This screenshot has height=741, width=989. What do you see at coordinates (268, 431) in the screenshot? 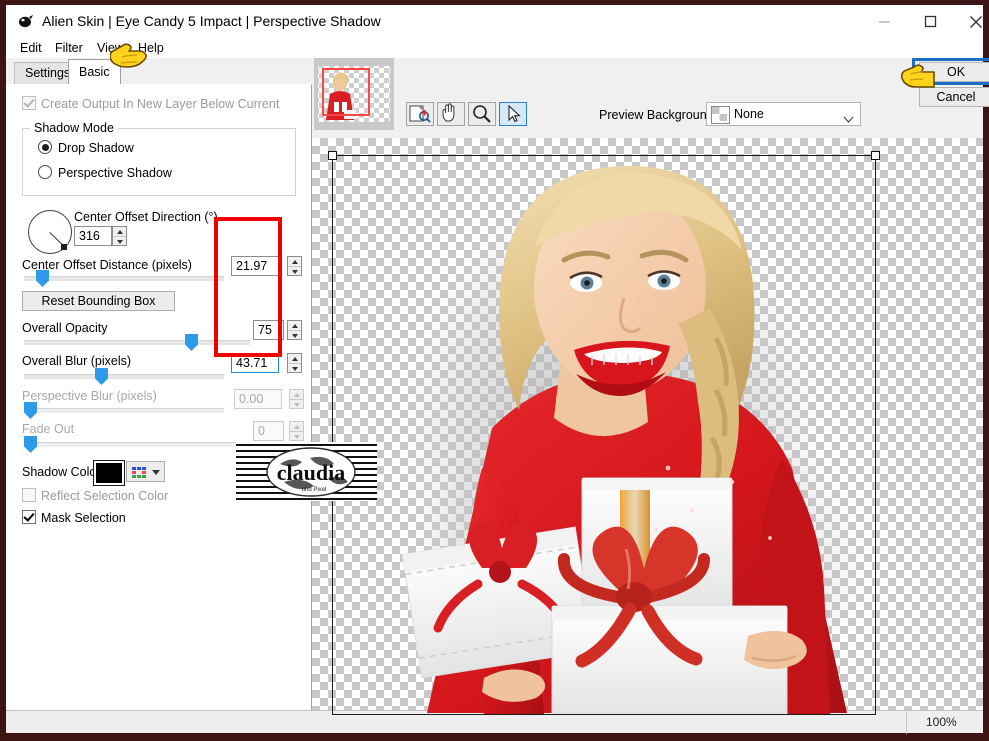
I see `fade-out-input: 0` at bounding box center [268, 431].